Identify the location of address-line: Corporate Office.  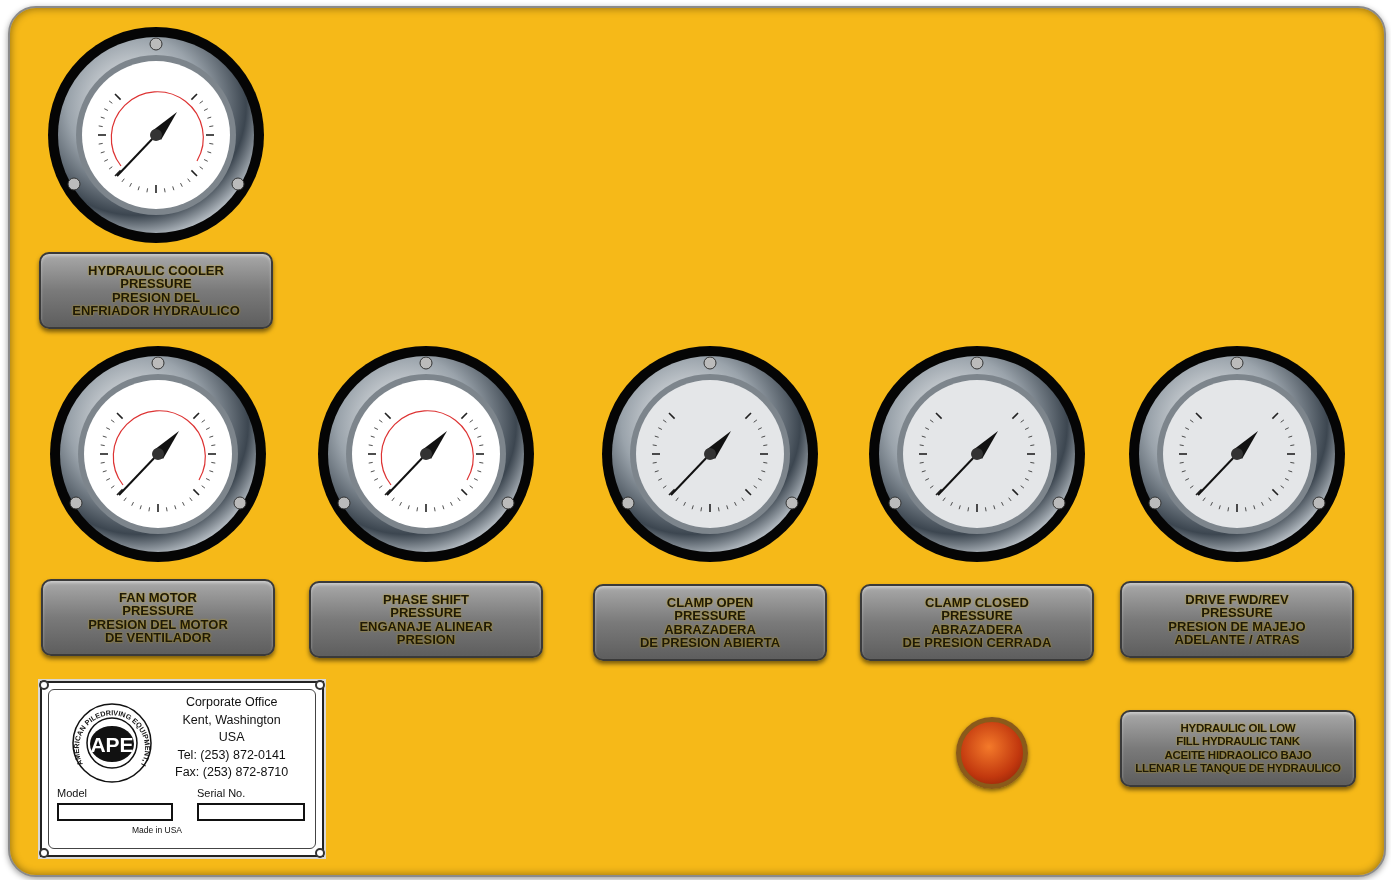
(231, 702).